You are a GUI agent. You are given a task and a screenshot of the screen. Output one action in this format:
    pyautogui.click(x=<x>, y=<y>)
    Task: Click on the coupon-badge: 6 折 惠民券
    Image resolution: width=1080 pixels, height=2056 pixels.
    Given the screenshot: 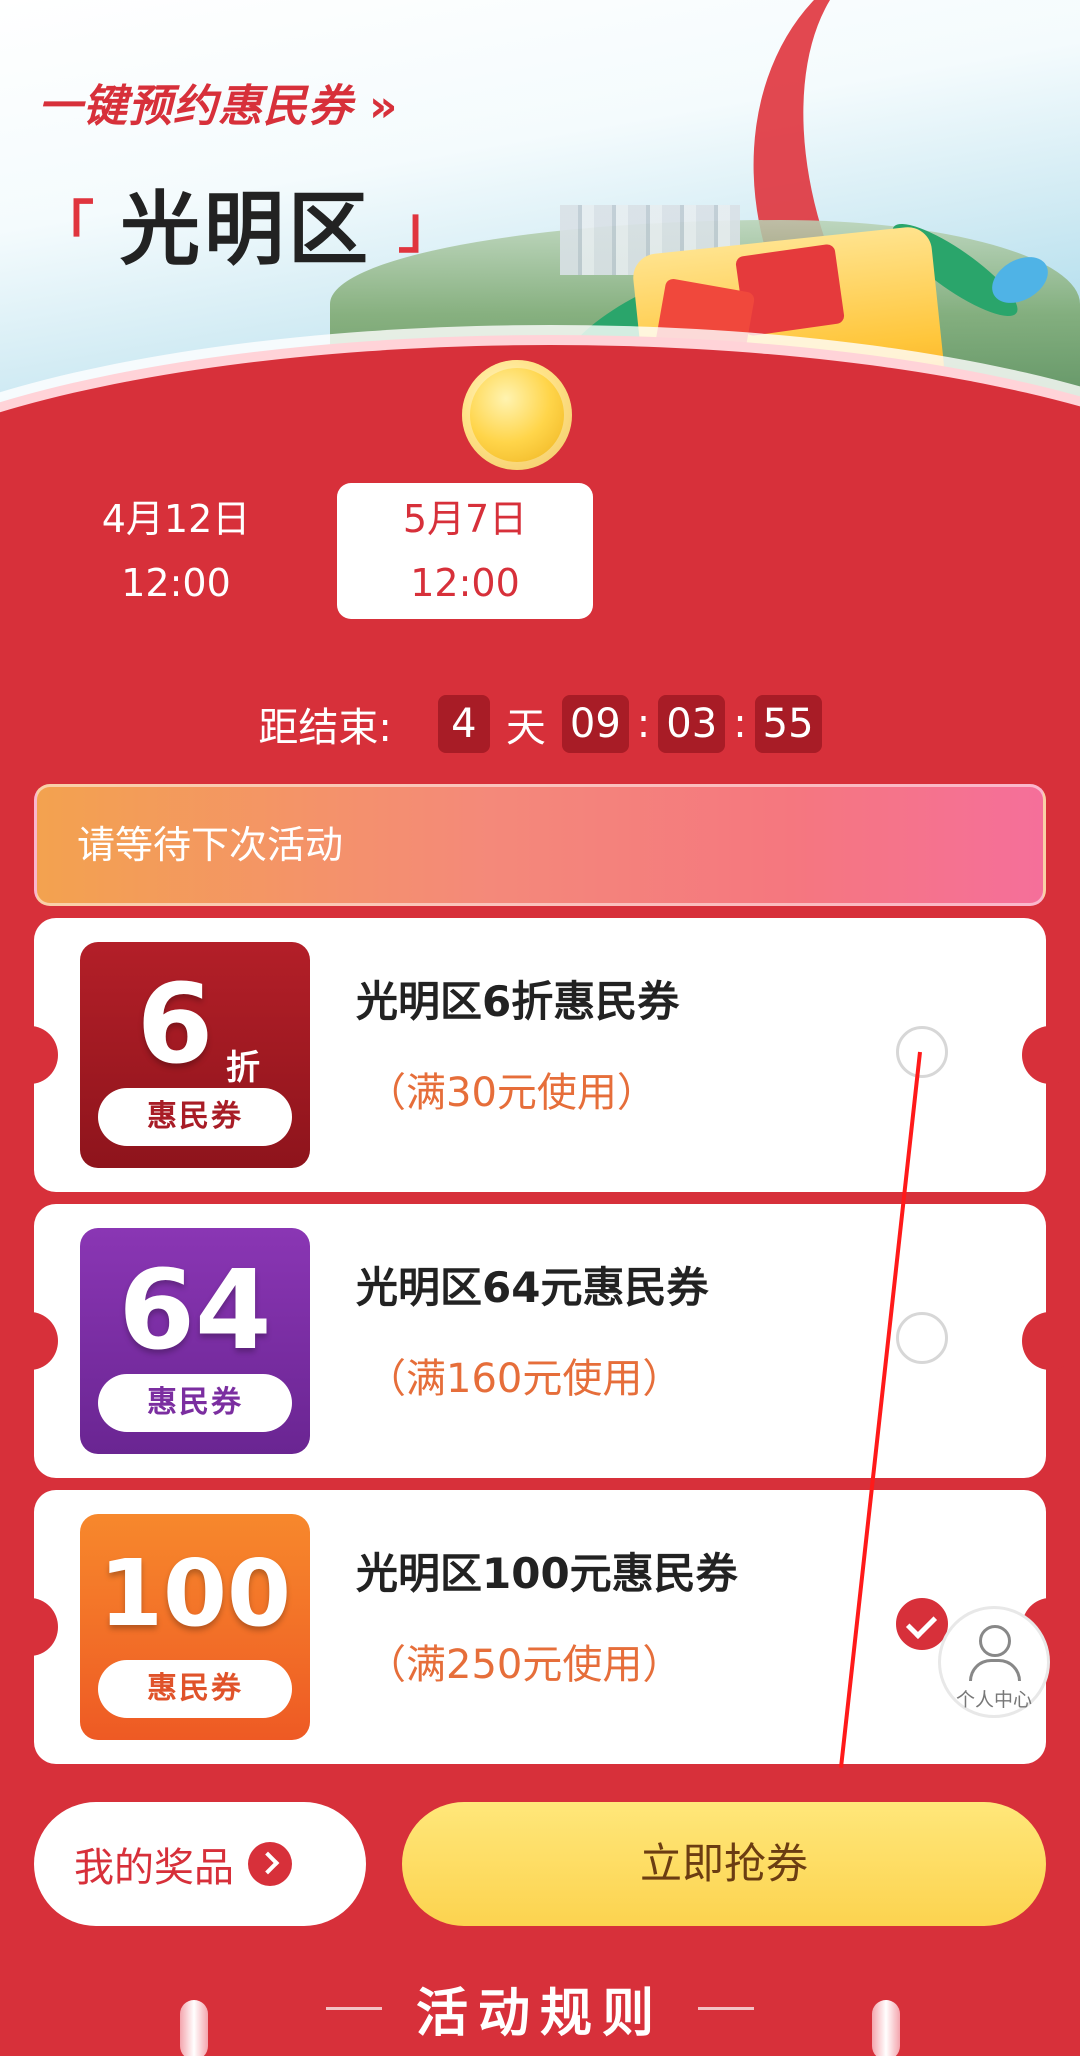 What is the action you would take?
    pyautogui.click(x=195, y=1055)
    